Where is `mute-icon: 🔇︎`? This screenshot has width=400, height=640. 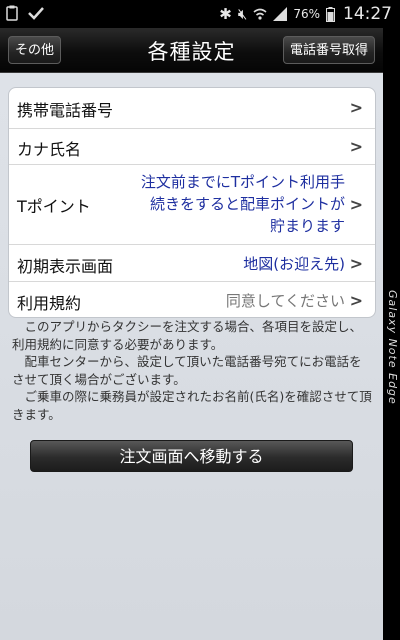
mute-icon: 🔇︎ is located at coordinates (242, 14).